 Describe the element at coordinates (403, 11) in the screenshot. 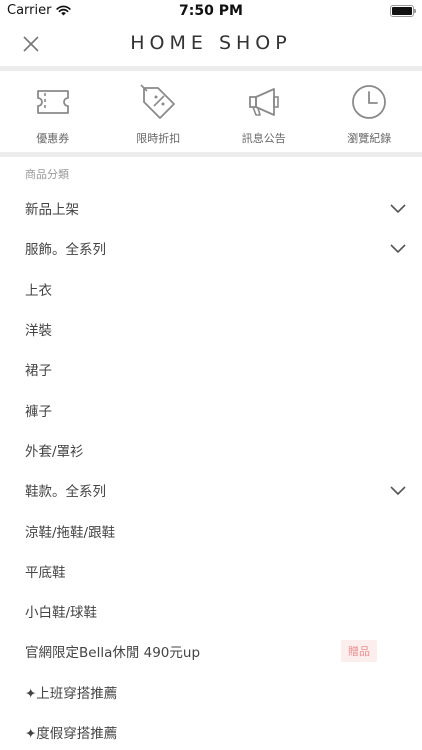

I see `battery-icon` at that location.